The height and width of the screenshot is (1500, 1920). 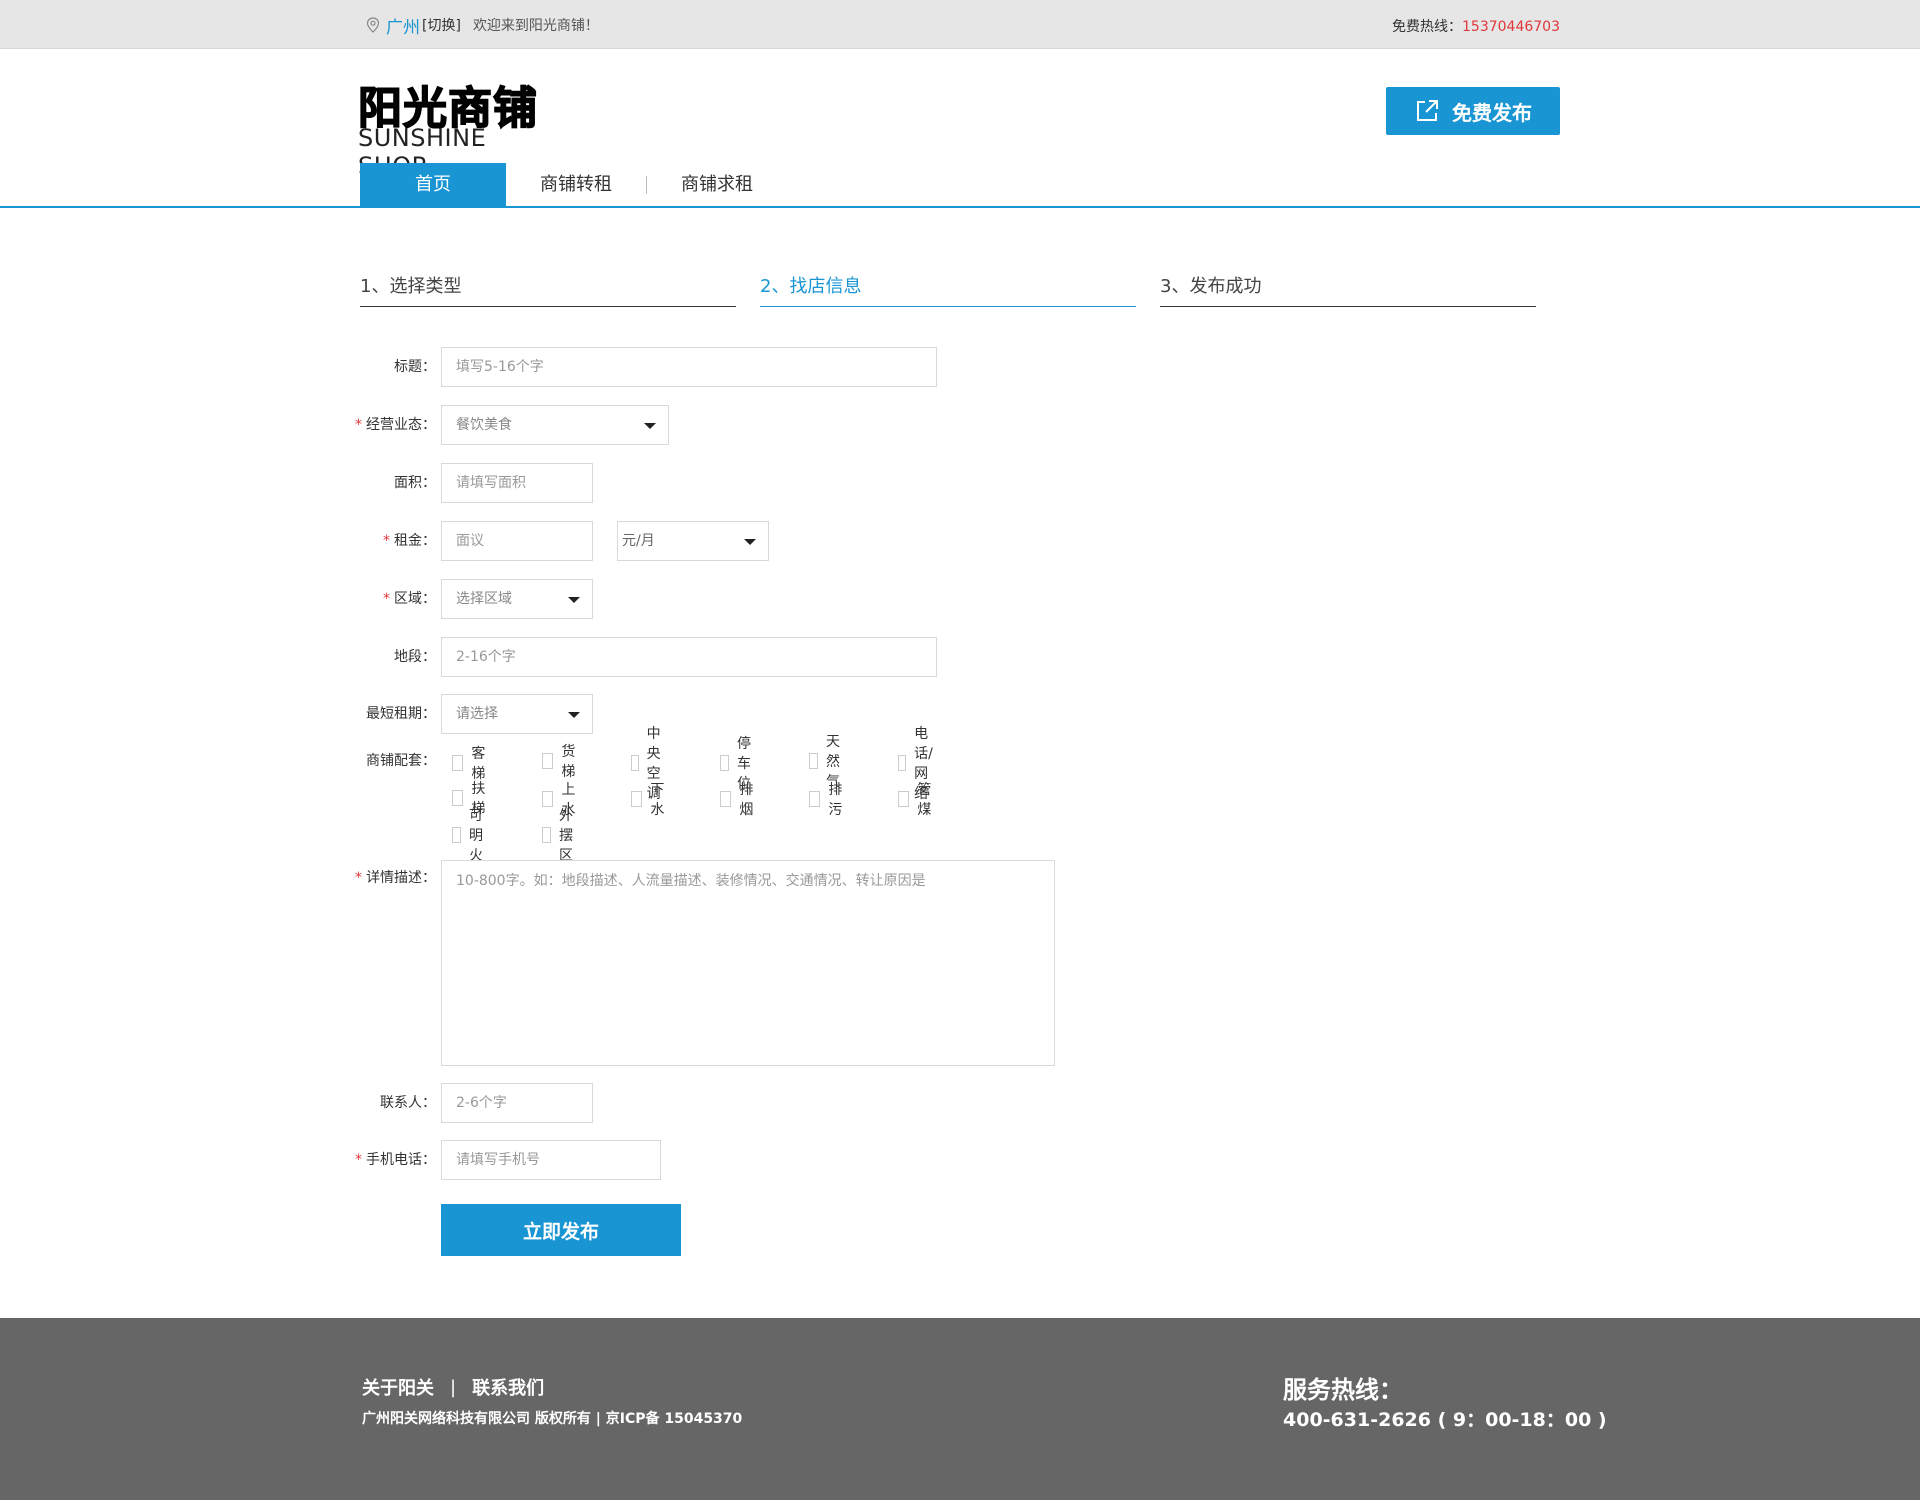 I want to click on facility-checkbox: 货梯, so click(x=561, y=762).